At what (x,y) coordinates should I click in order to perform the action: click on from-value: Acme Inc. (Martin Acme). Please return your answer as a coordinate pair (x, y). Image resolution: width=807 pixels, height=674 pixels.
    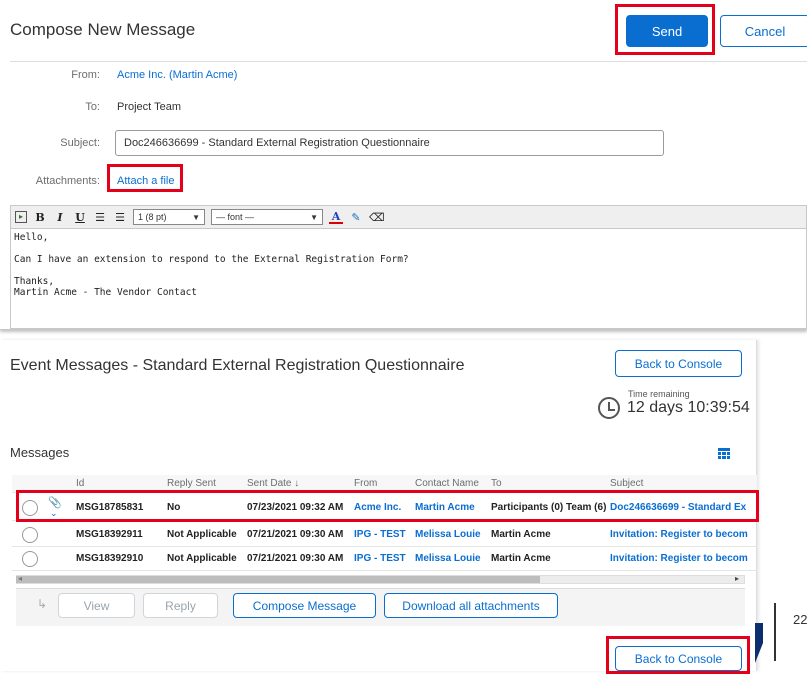
    Looking at the image, I should click on (177, 75).